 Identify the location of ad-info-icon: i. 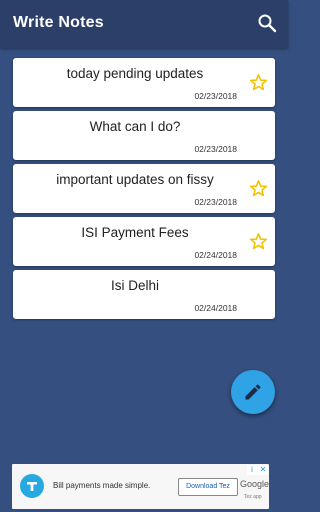
(252, 470).